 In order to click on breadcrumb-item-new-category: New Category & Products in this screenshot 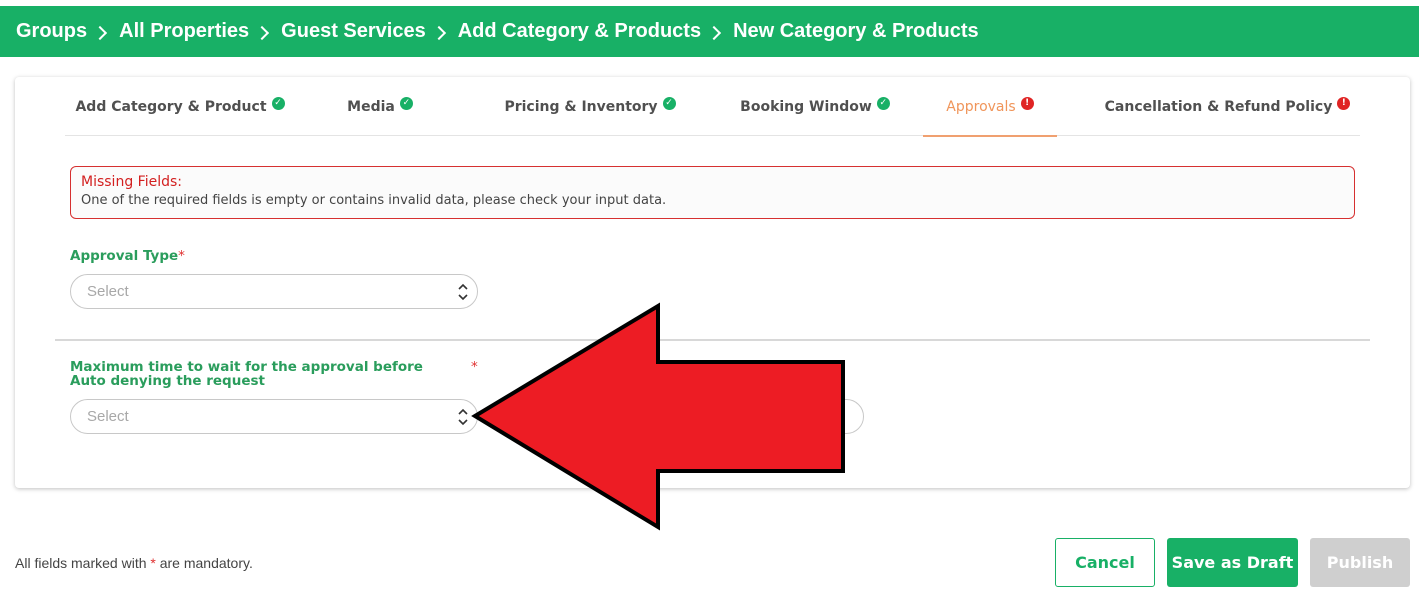, I will do `click(856, 31)`.